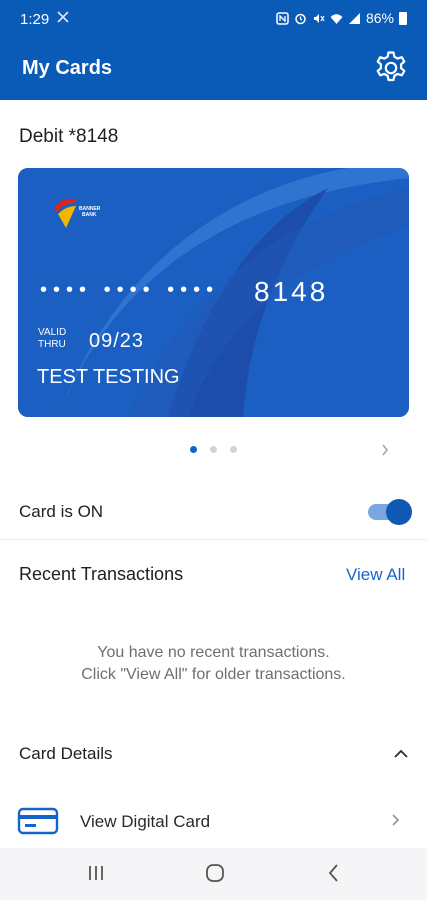  What do you see at coordinates (89, 215) in the screenshot?
I see `svg-text: BANK` at bounding box center [89, 215].